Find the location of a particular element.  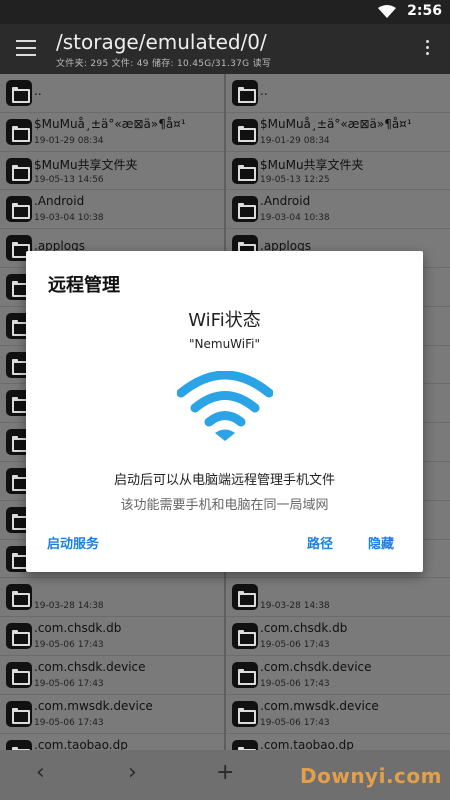

wifi-icon is located at coordinates (225, 406).